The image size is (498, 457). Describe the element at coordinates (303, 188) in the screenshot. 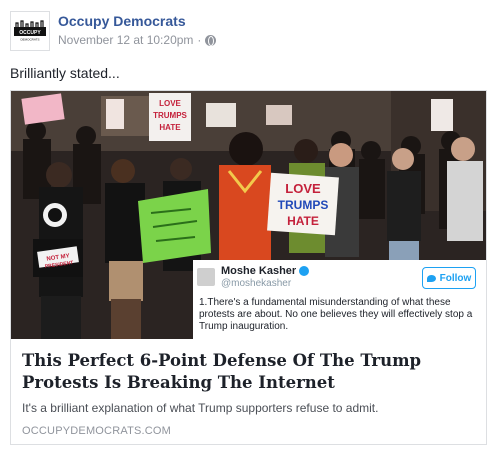

I see `sign-right-line: LOVE` at that location.